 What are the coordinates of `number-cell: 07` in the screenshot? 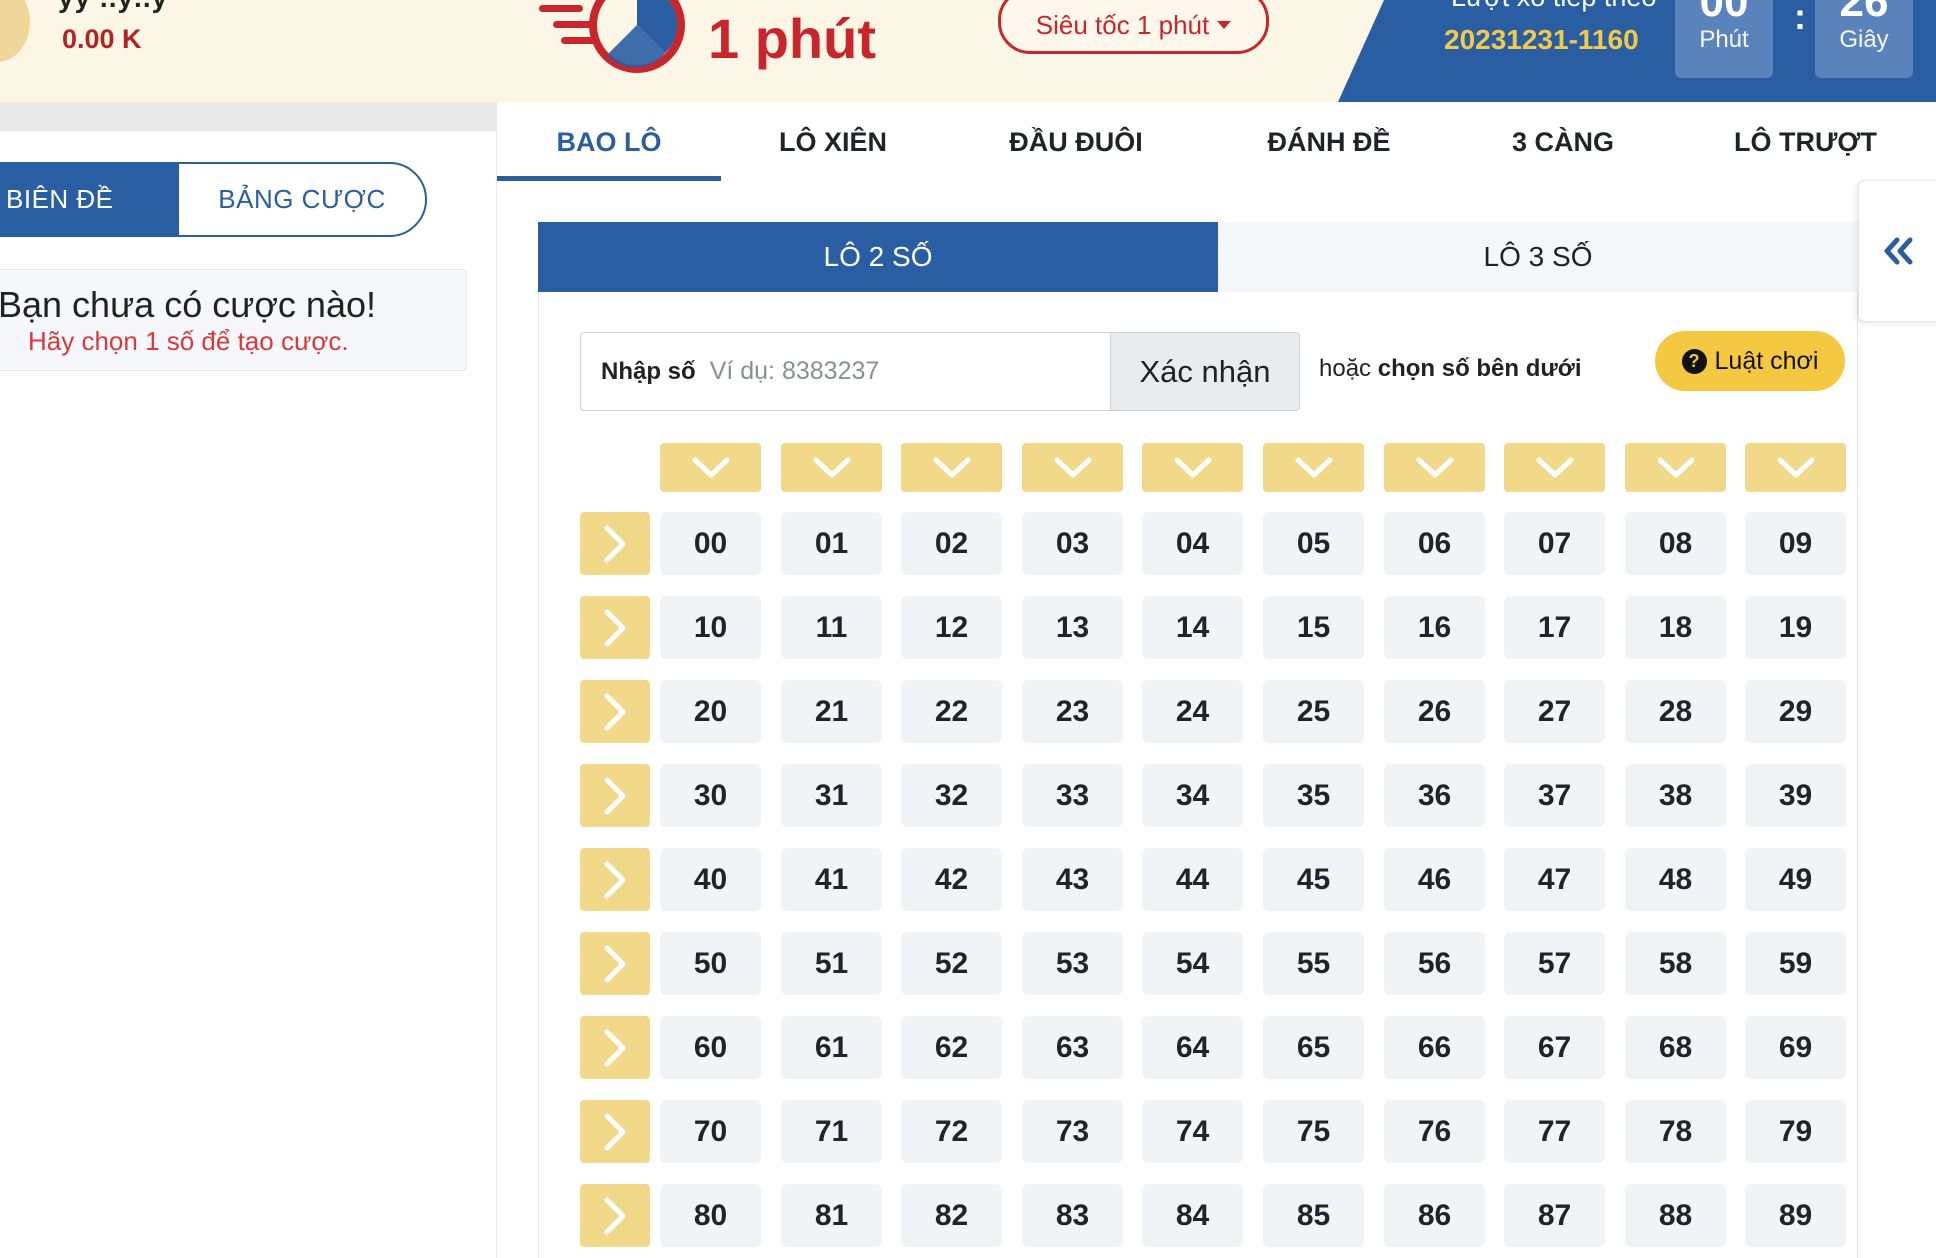 It's located at (1554, 543).